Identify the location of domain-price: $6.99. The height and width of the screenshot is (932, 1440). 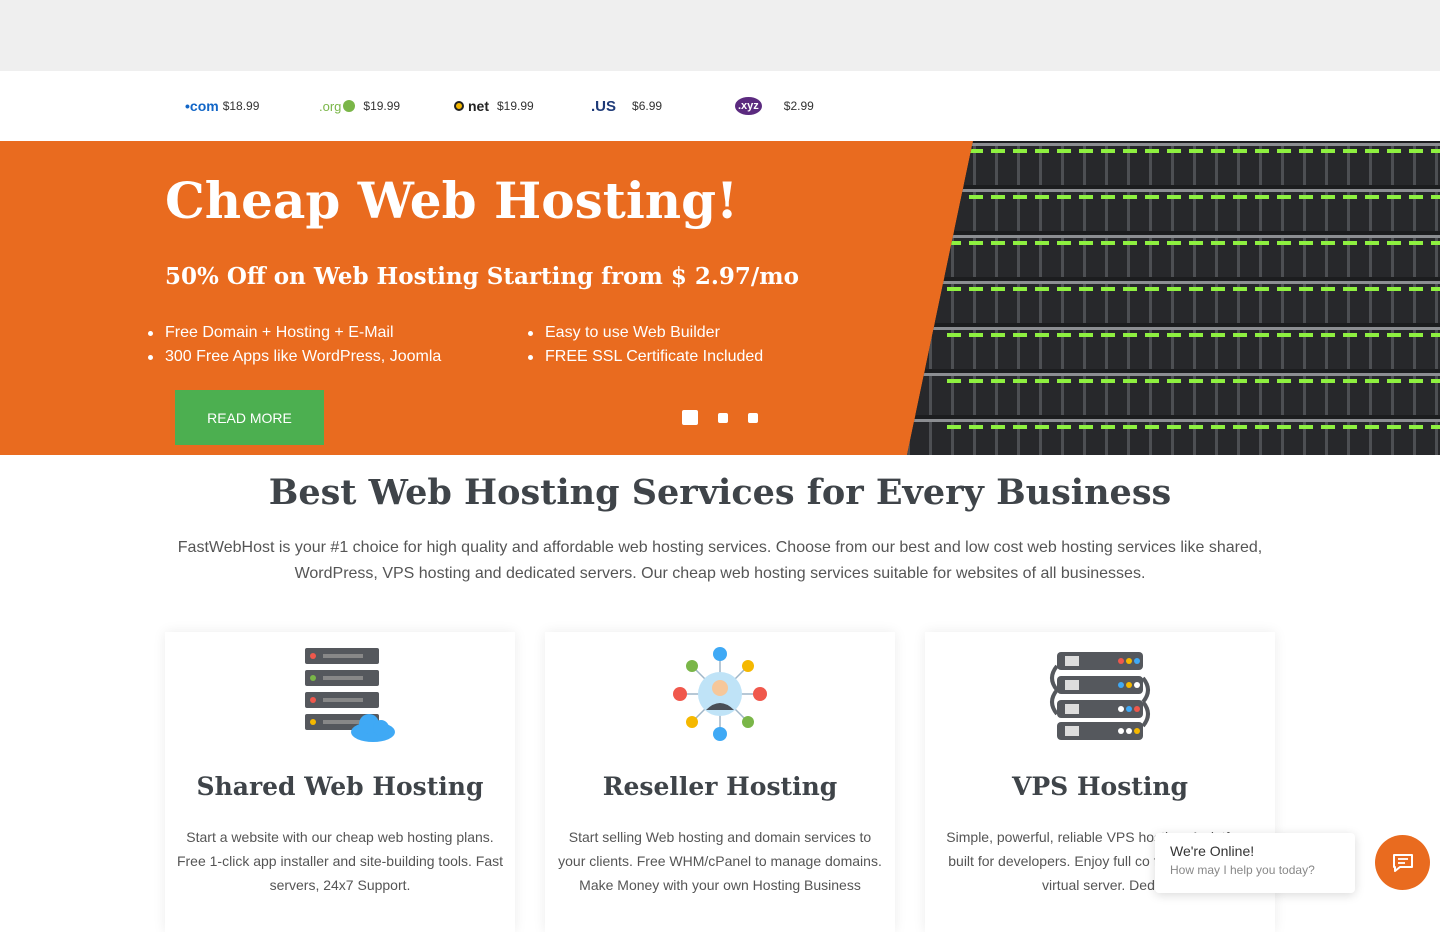
(647, 106).